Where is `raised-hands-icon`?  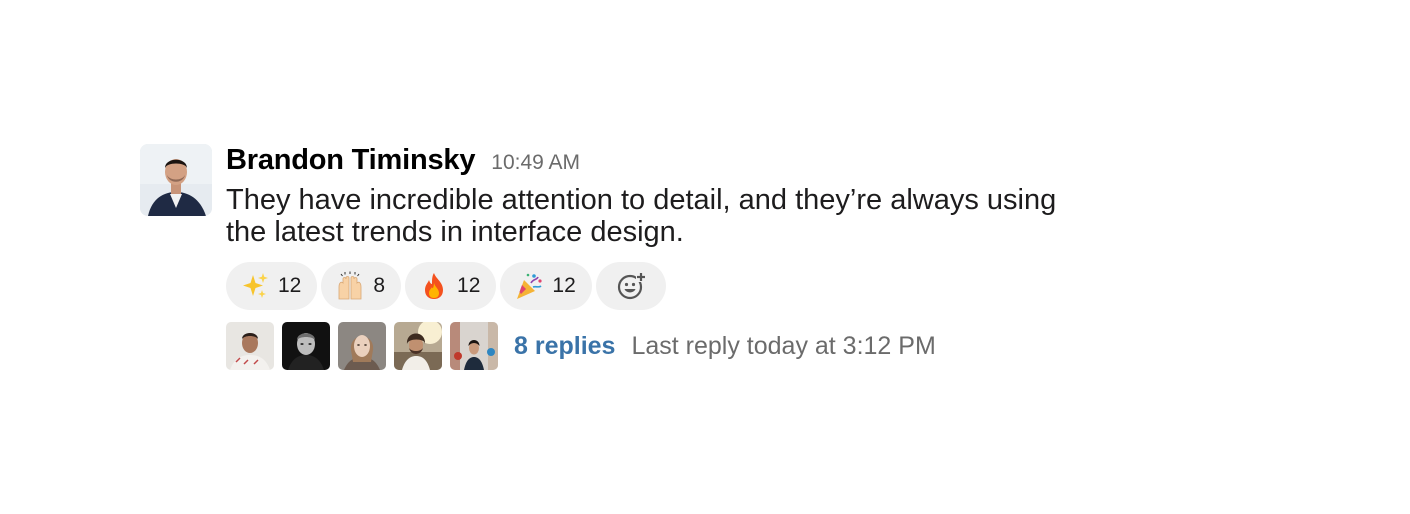
raised-hands-icon is located at coordinates (350, 286).